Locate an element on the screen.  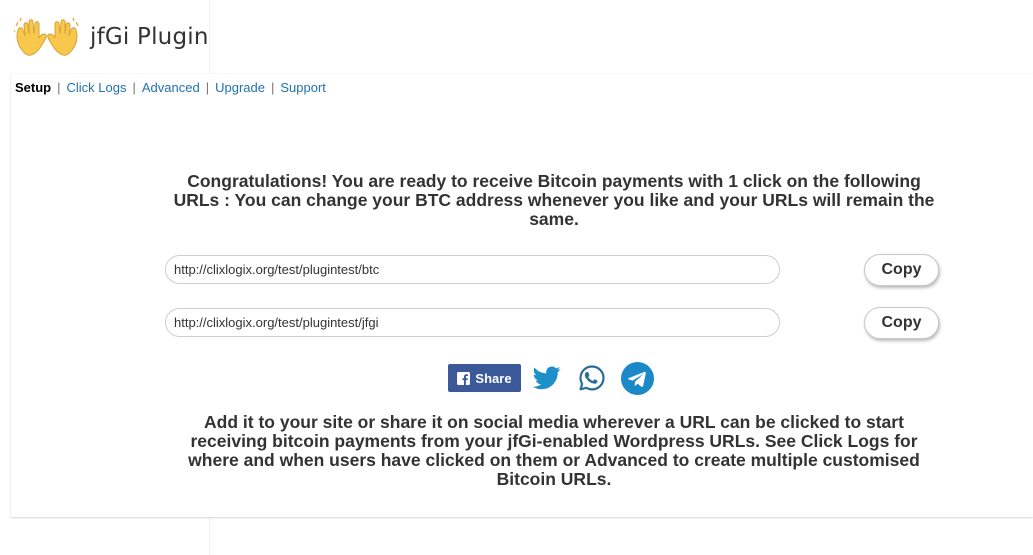
header: jfGi Plugin is located at coordinates (516, 37).